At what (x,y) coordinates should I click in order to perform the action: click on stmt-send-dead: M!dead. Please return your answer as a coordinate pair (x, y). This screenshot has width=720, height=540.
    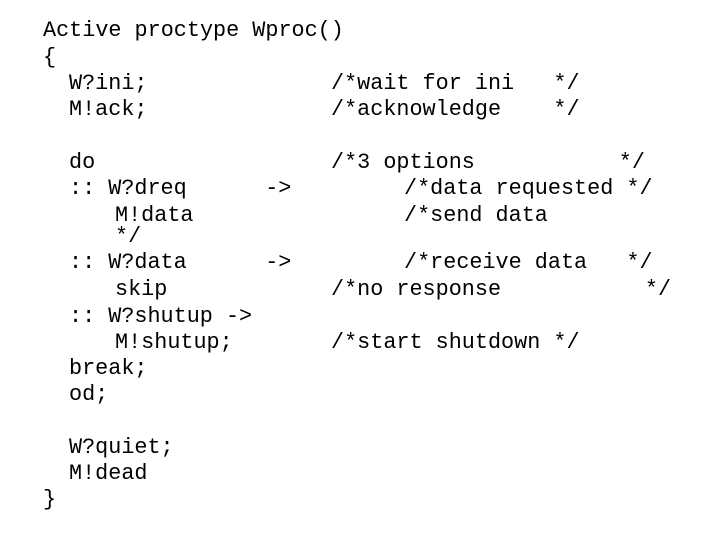
    Looking at the image, I should click on (108, 473).